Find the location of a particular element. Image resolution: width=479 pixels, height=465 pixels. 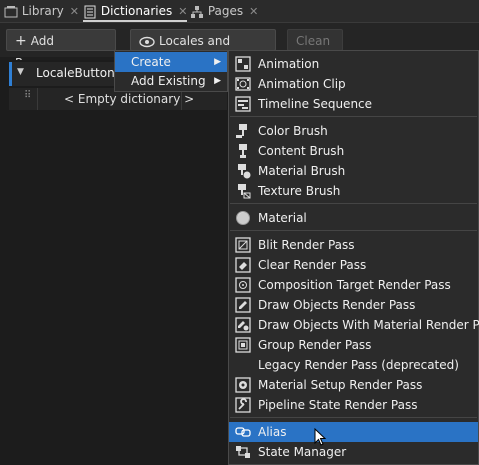

add-resource-button: +Add Resource is located at coordinates (61, 49).